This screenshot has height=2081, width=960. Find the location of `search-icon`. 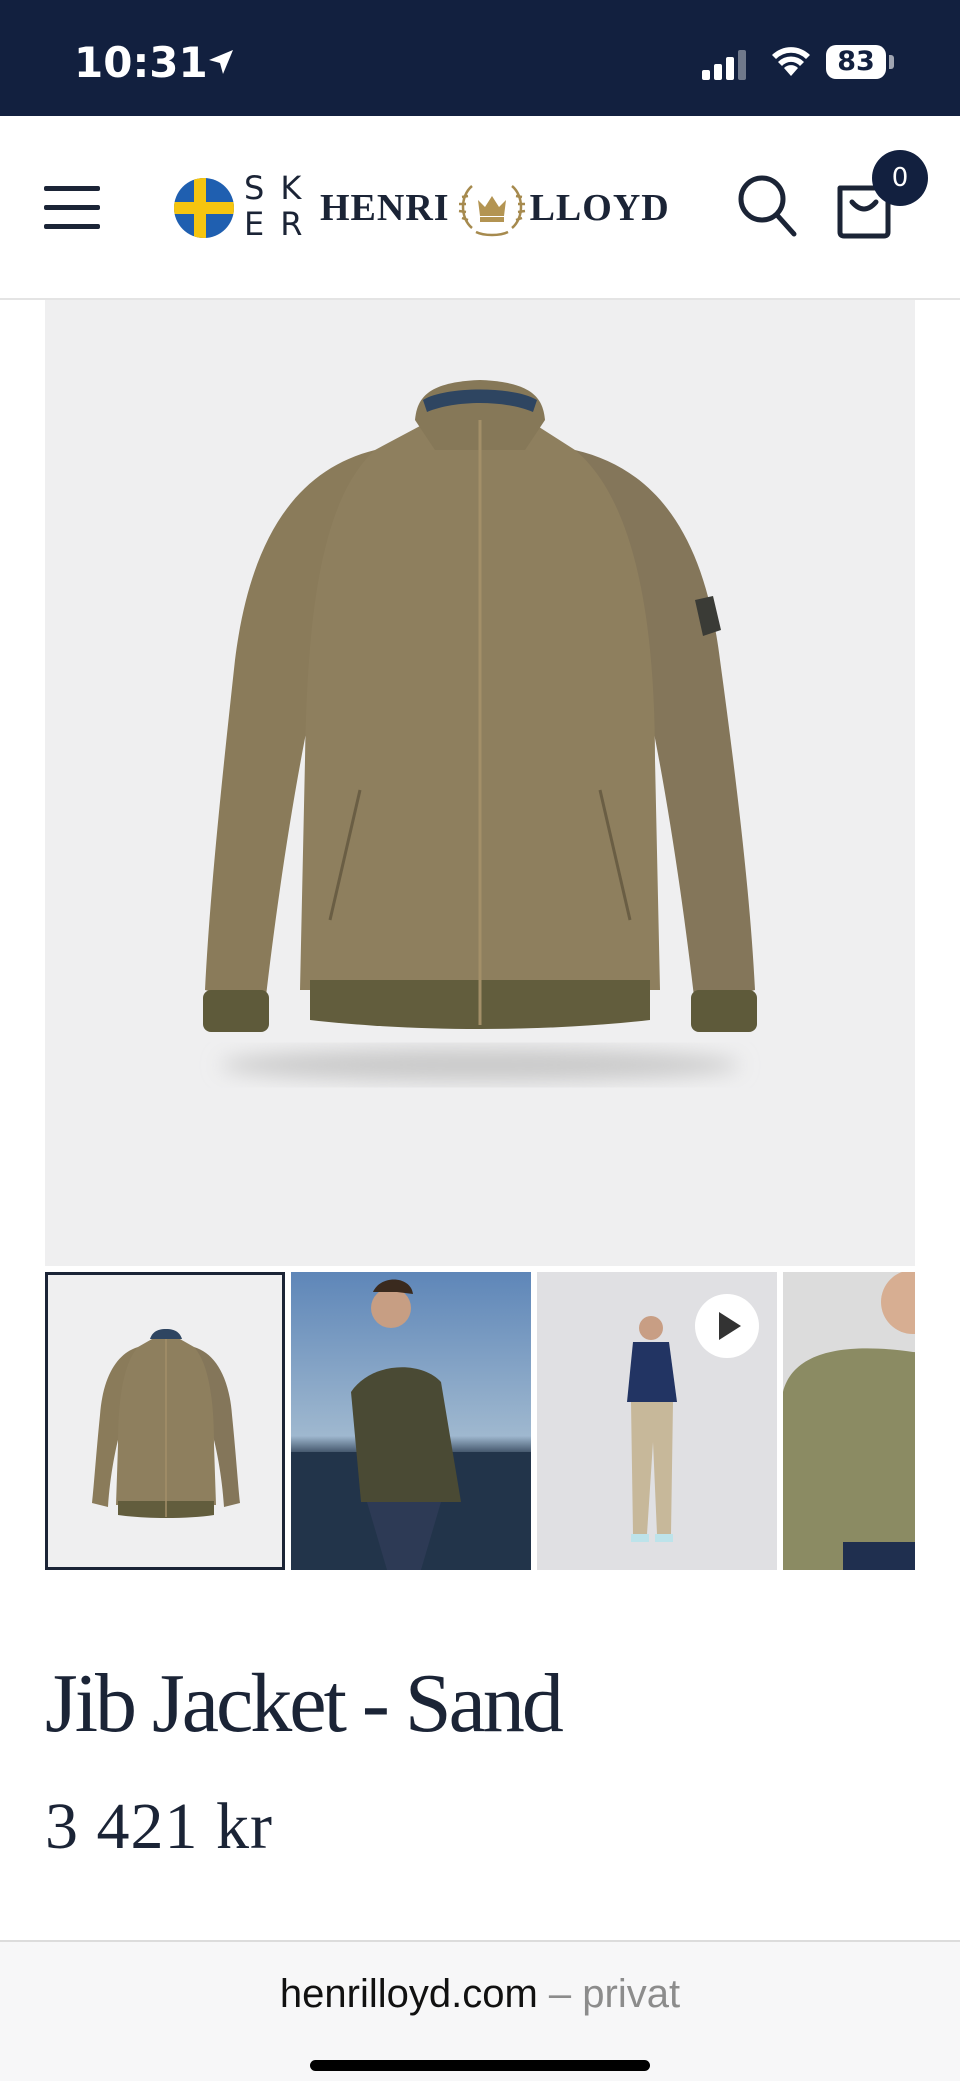

search-icon is located at coordinates (767, 205).